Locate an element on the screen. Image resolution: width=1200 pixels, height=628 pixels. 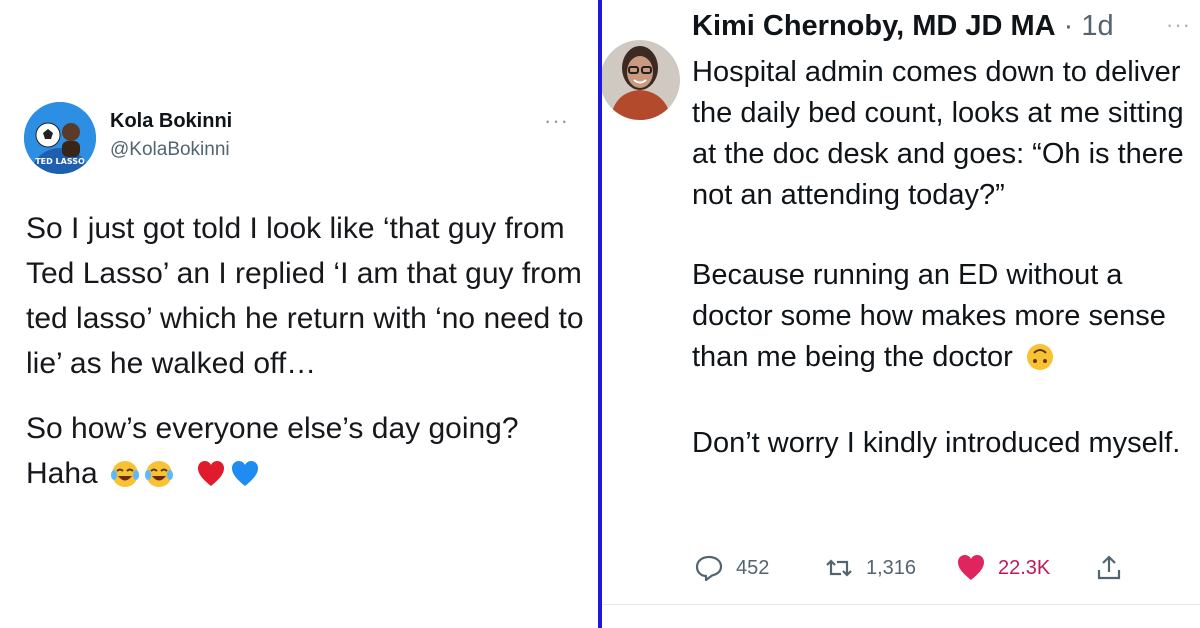
retweet-count: 1,316 is located at coordinates (891, 567).